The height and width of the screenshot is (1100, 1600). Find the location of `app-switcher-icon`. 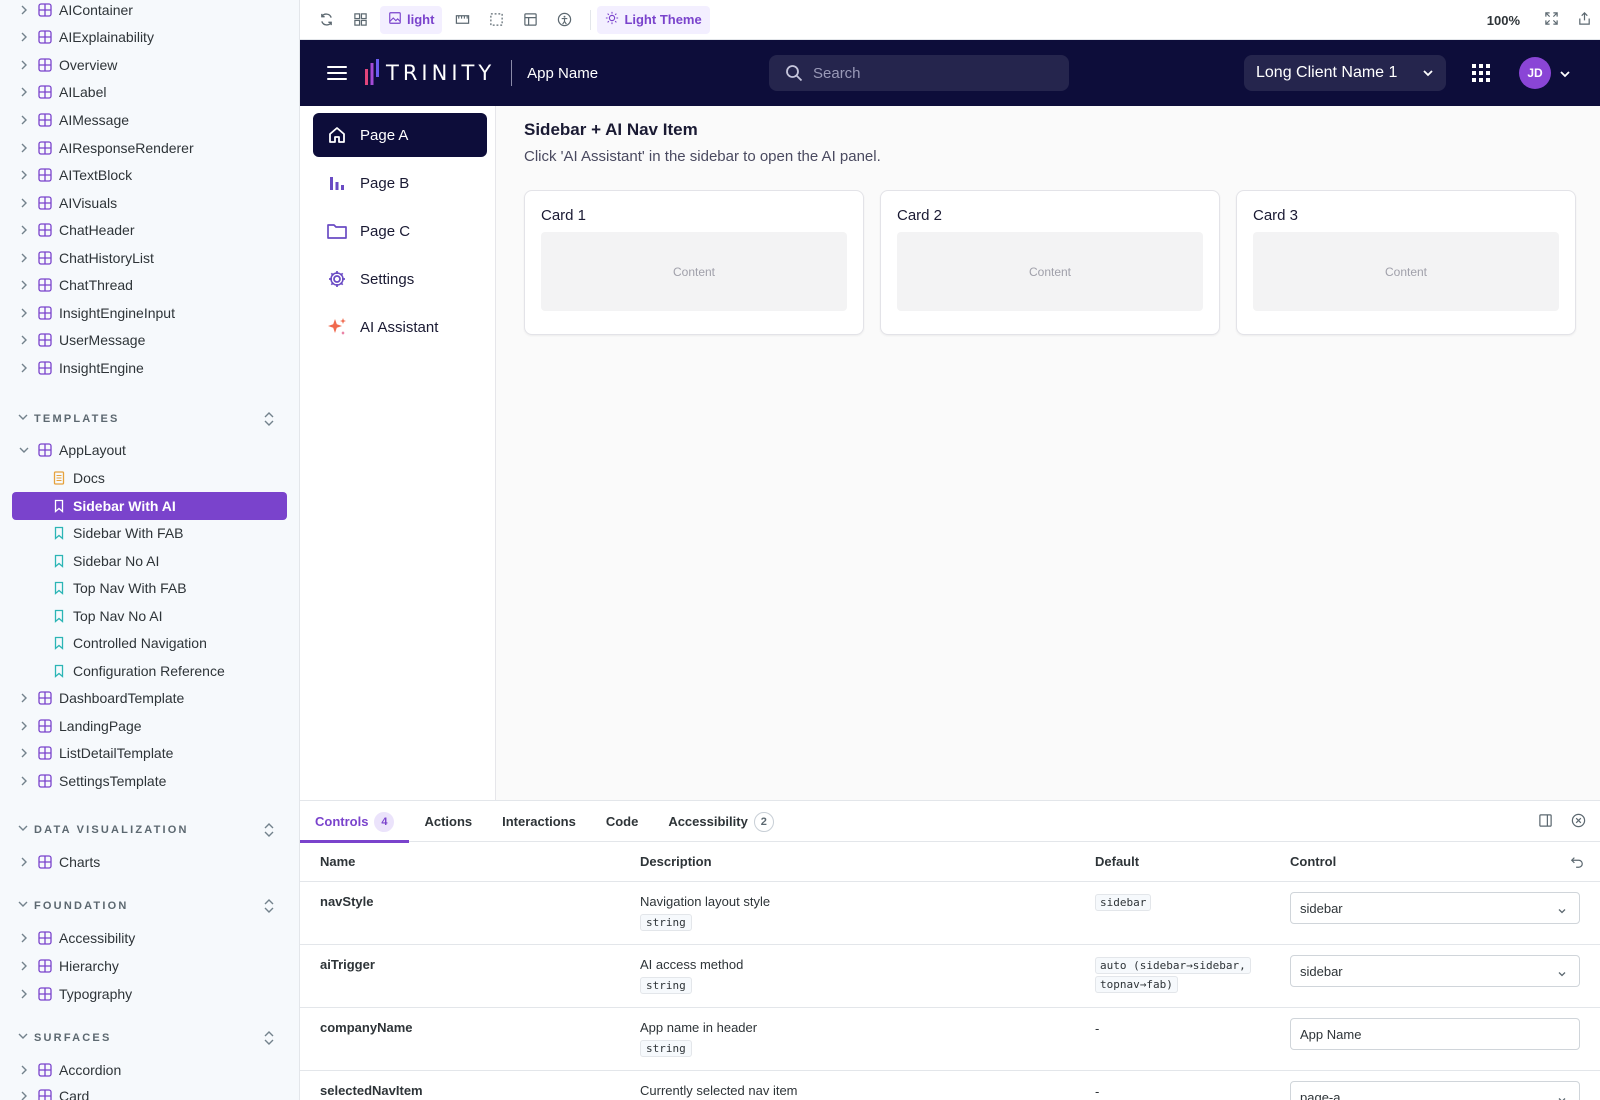

app-switcher-icon is located at coordinates (1481, 73).